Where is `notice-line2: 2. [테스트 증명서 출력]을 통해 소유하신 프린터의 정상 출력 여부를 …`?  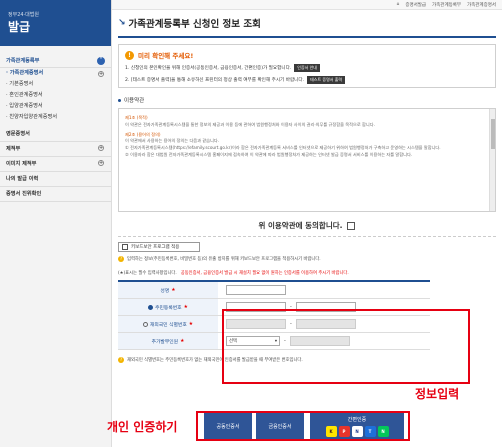
notice-line2: 2. [테스트 증명서 출력]을 통해 소유하신 프린터의 정상 출력 여부를 … is located at coordinates (215, 80).